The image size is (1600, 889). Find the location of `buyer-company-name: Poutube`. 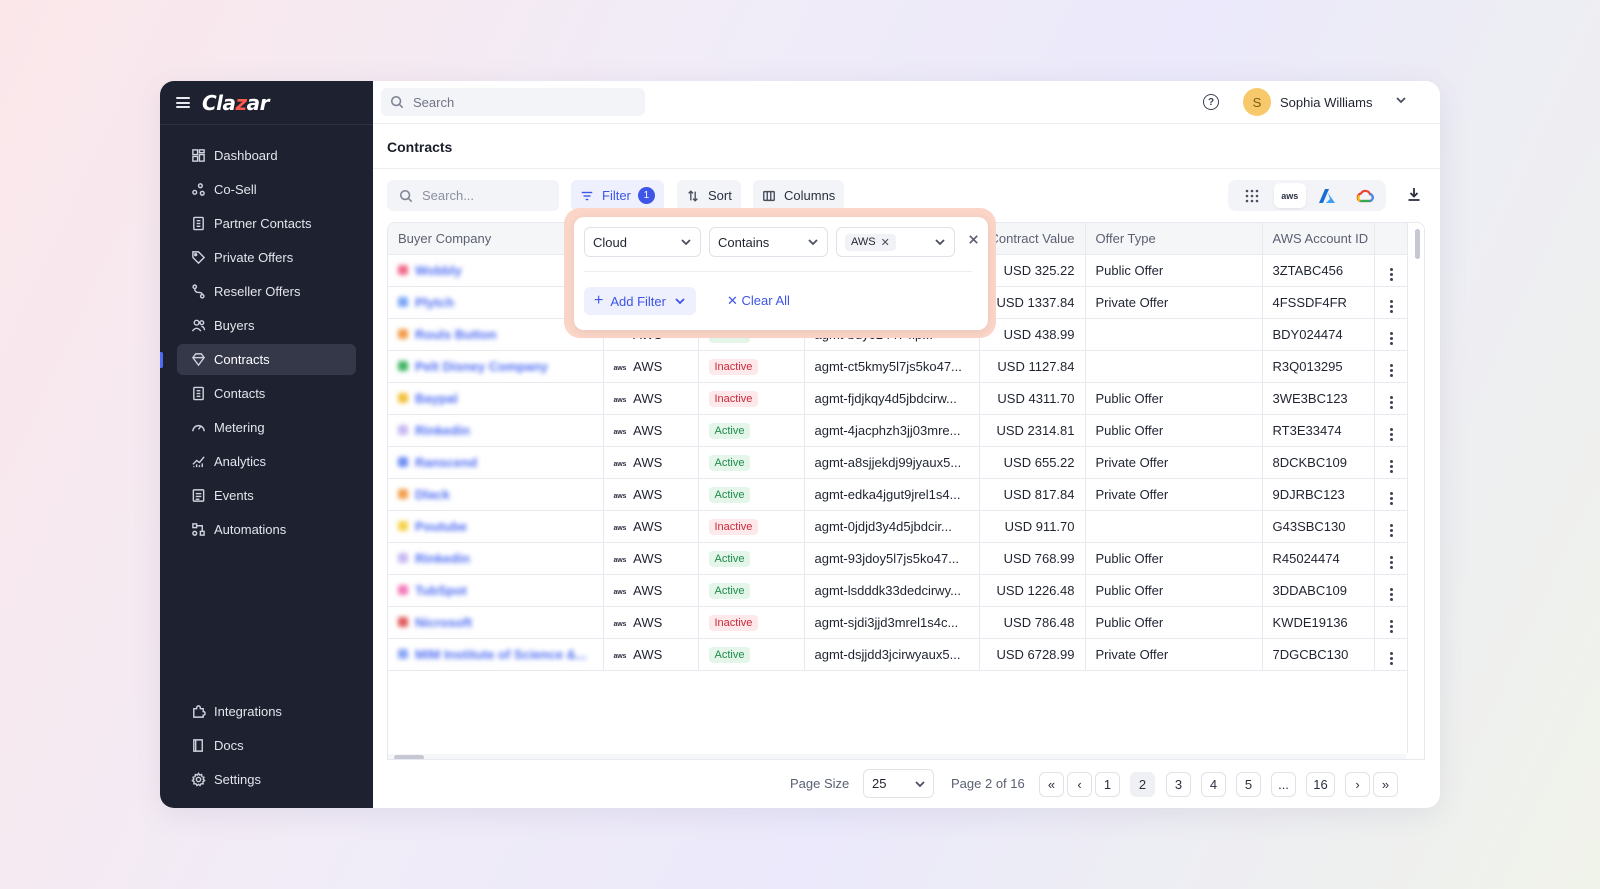

buyer-company-name: Poutube is located at coordinates (441, 526).